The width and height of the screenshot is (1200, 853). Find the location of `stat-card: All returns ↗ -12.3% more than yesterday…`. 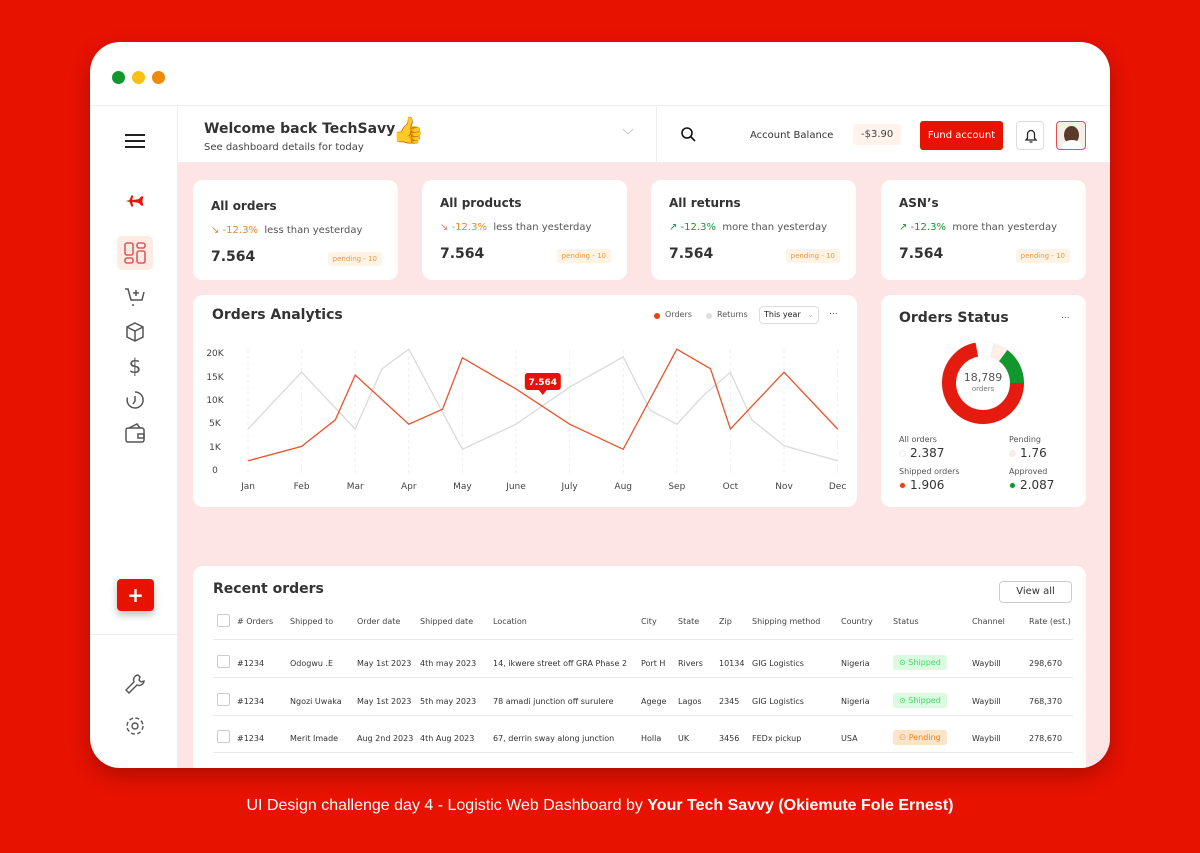

stat-card: All returns ↗ -12.3% more than yesterday… is located at coordinates (753, 230).